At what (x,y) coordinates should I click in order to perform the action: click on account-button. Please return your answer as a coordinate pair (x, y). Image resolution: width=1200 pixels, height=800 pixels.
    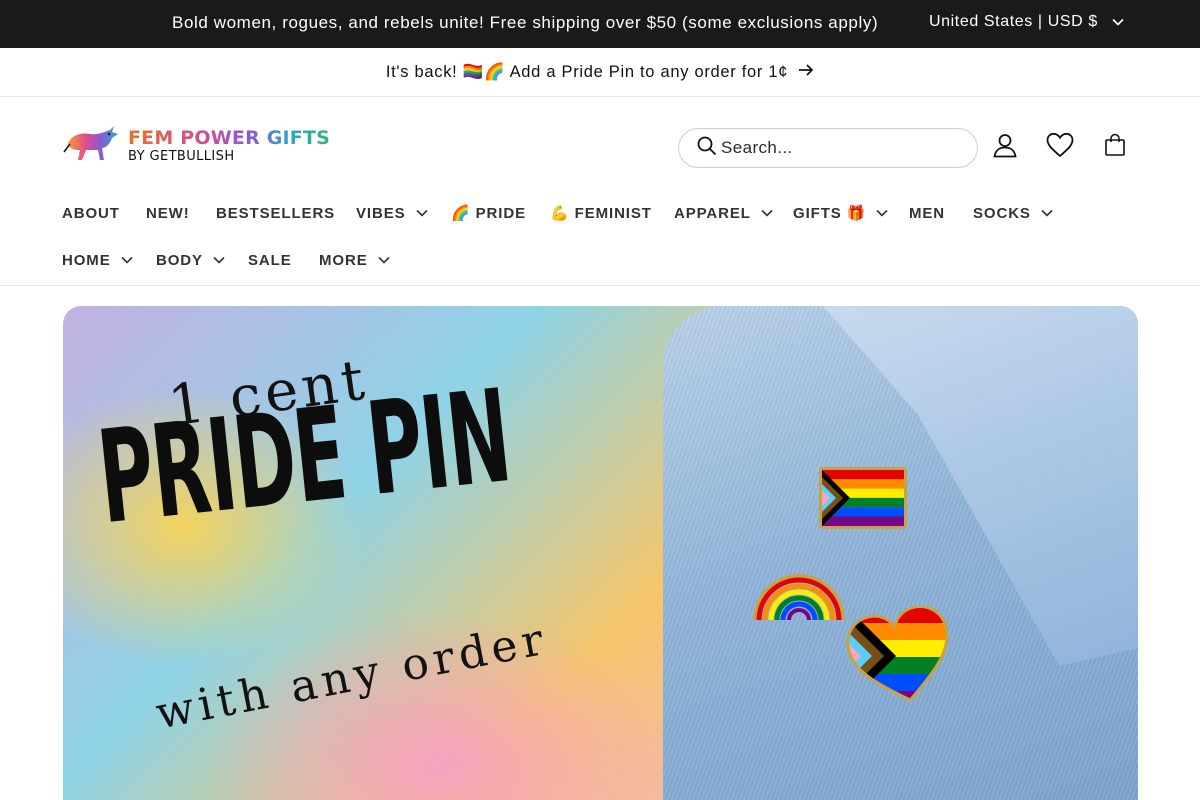
    Looking at the image, I should click on (1005, 147).